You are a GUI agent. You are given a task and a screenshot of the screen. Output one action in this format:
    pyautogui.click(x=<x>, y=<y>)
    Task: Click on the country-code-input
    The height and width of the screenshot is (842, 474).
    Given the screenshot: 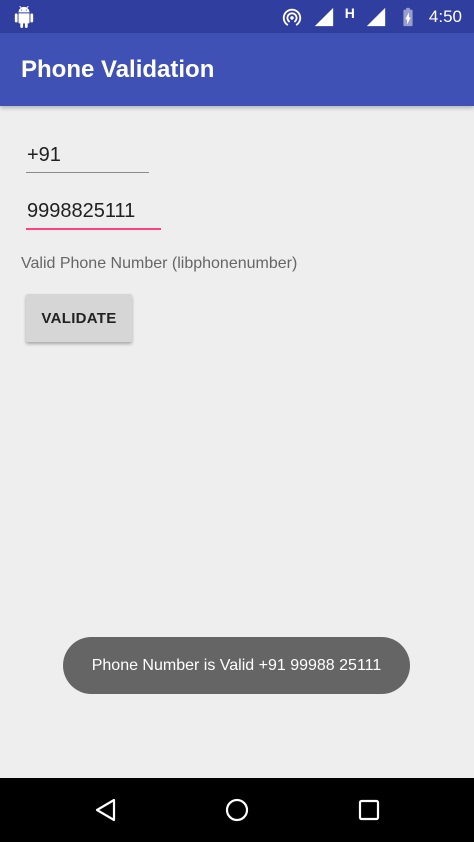 What is the action you would take?
    pyautogui.click(x=87, y=157)
    